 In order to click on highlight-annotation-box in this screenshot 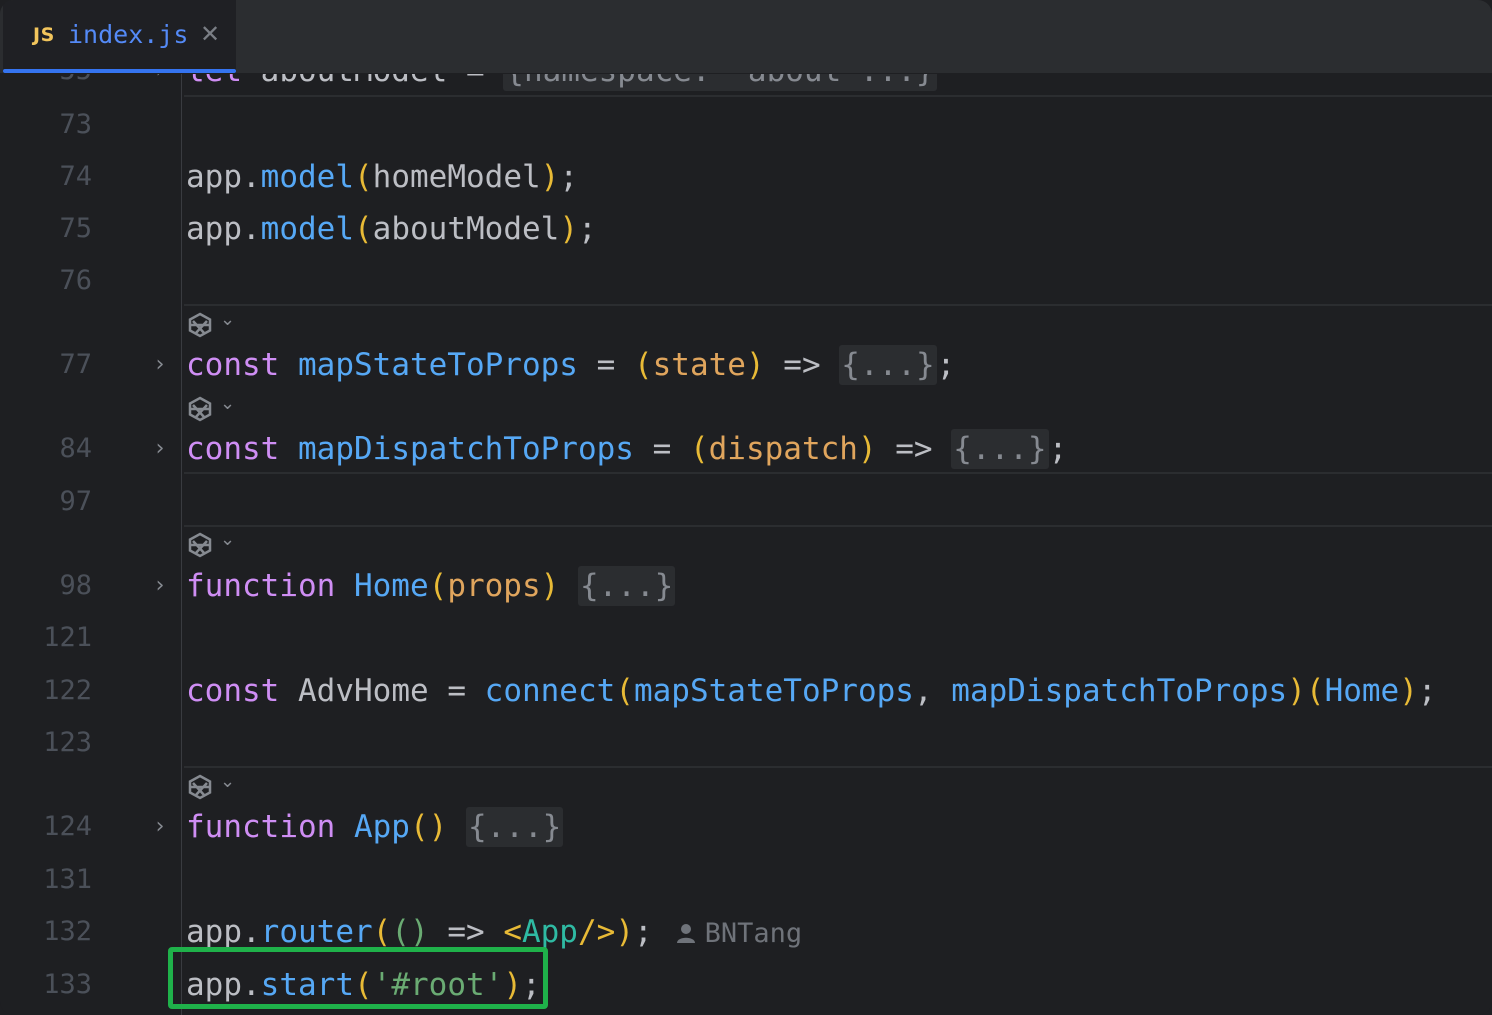, I will do `click(358, 978)`.